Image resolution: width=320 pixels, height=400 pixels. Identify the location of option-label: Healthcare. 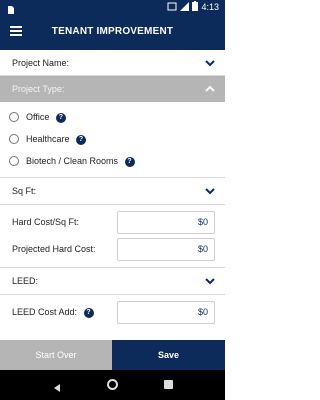
(48, 139).